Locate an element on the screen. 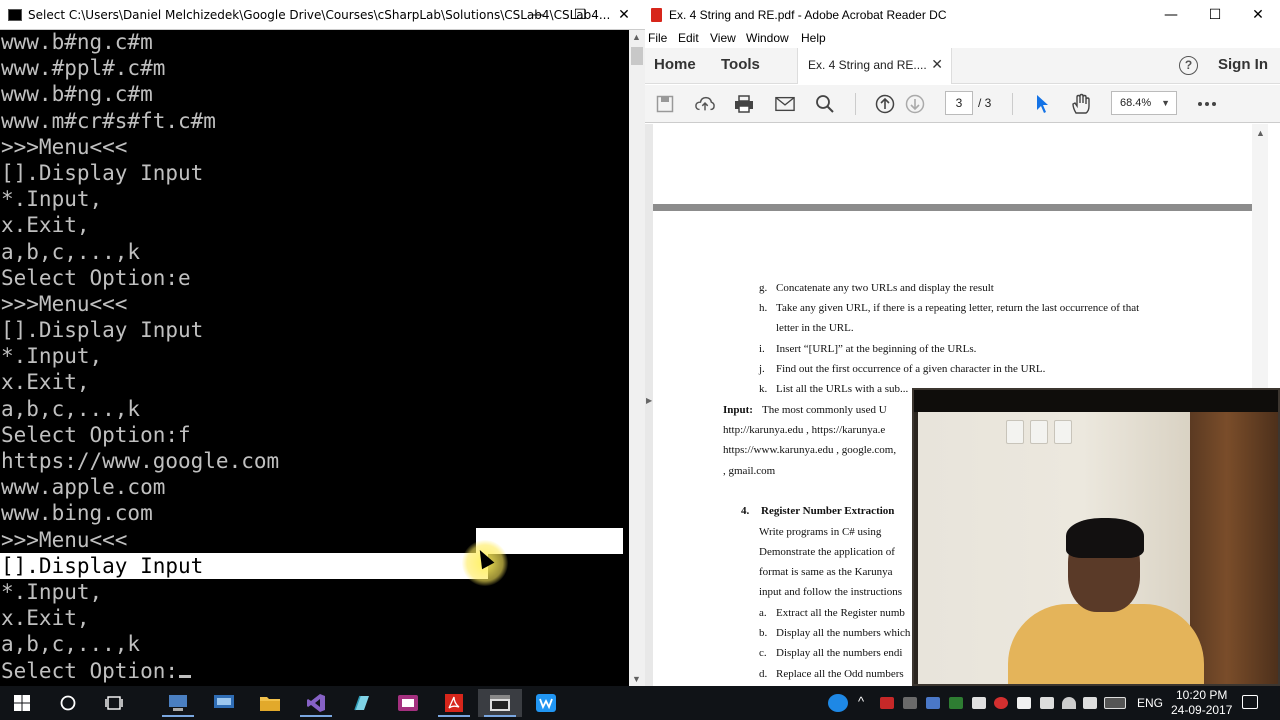 The image size is (1280, 720). webcam-dark-band is located at coordinates (1096, 401).